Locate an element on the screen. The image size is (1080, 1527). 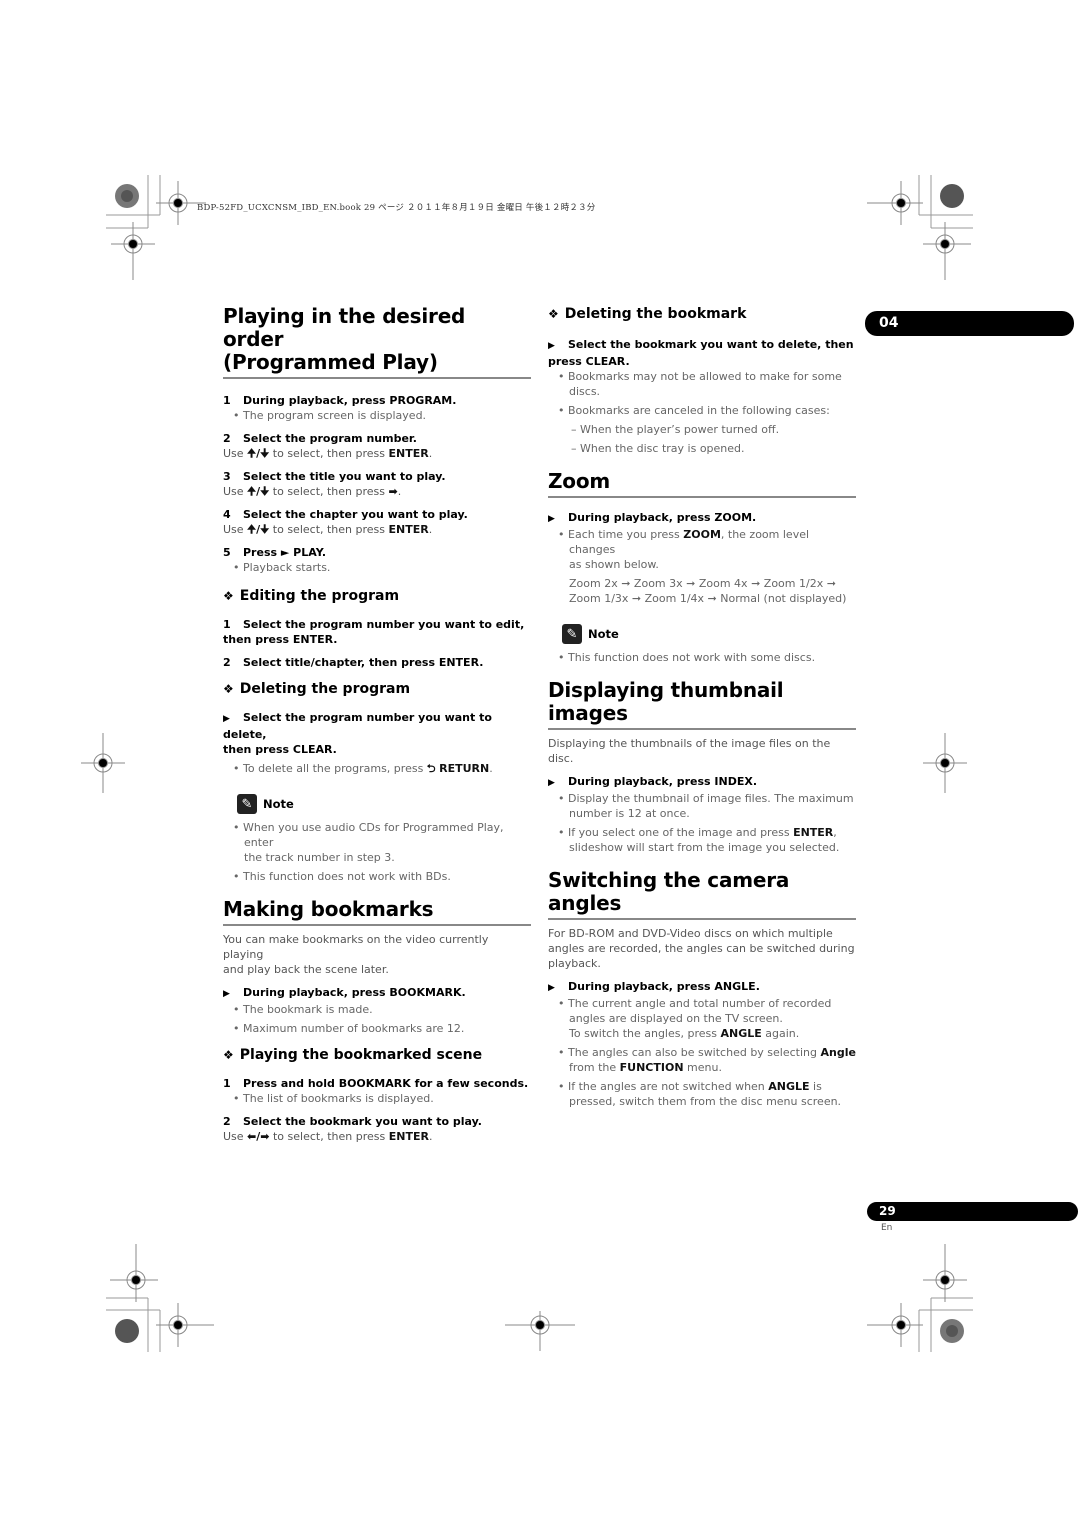
bullet: • The bookmark is made. is located at coordinates (303, 1009).